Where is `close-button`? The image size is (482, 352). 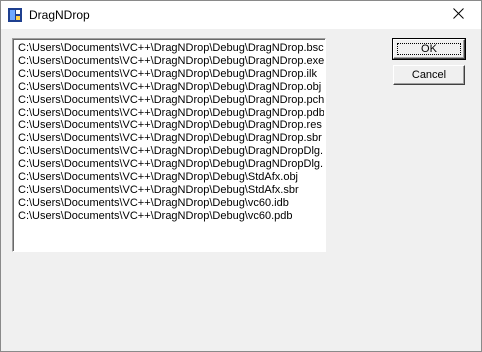
close-button is located at coordinates (458, 15).